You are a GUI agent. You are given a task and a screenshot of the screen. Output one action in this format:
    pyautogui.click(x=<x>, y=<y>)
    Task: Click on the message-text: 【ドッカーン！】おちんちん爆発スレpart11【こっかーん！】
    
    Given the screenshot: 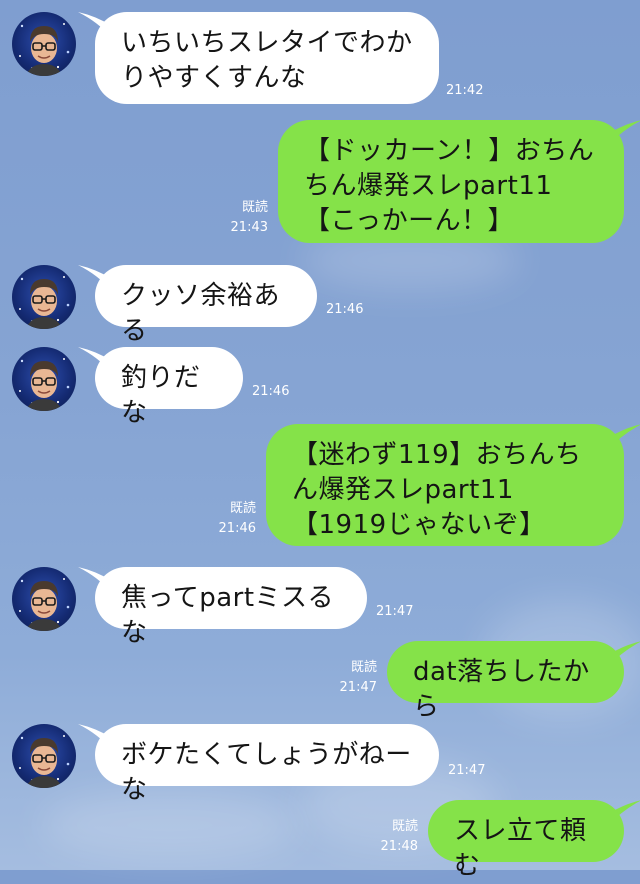 What is the action you would take?
    pyautogui.click(x=449, y=186)
    